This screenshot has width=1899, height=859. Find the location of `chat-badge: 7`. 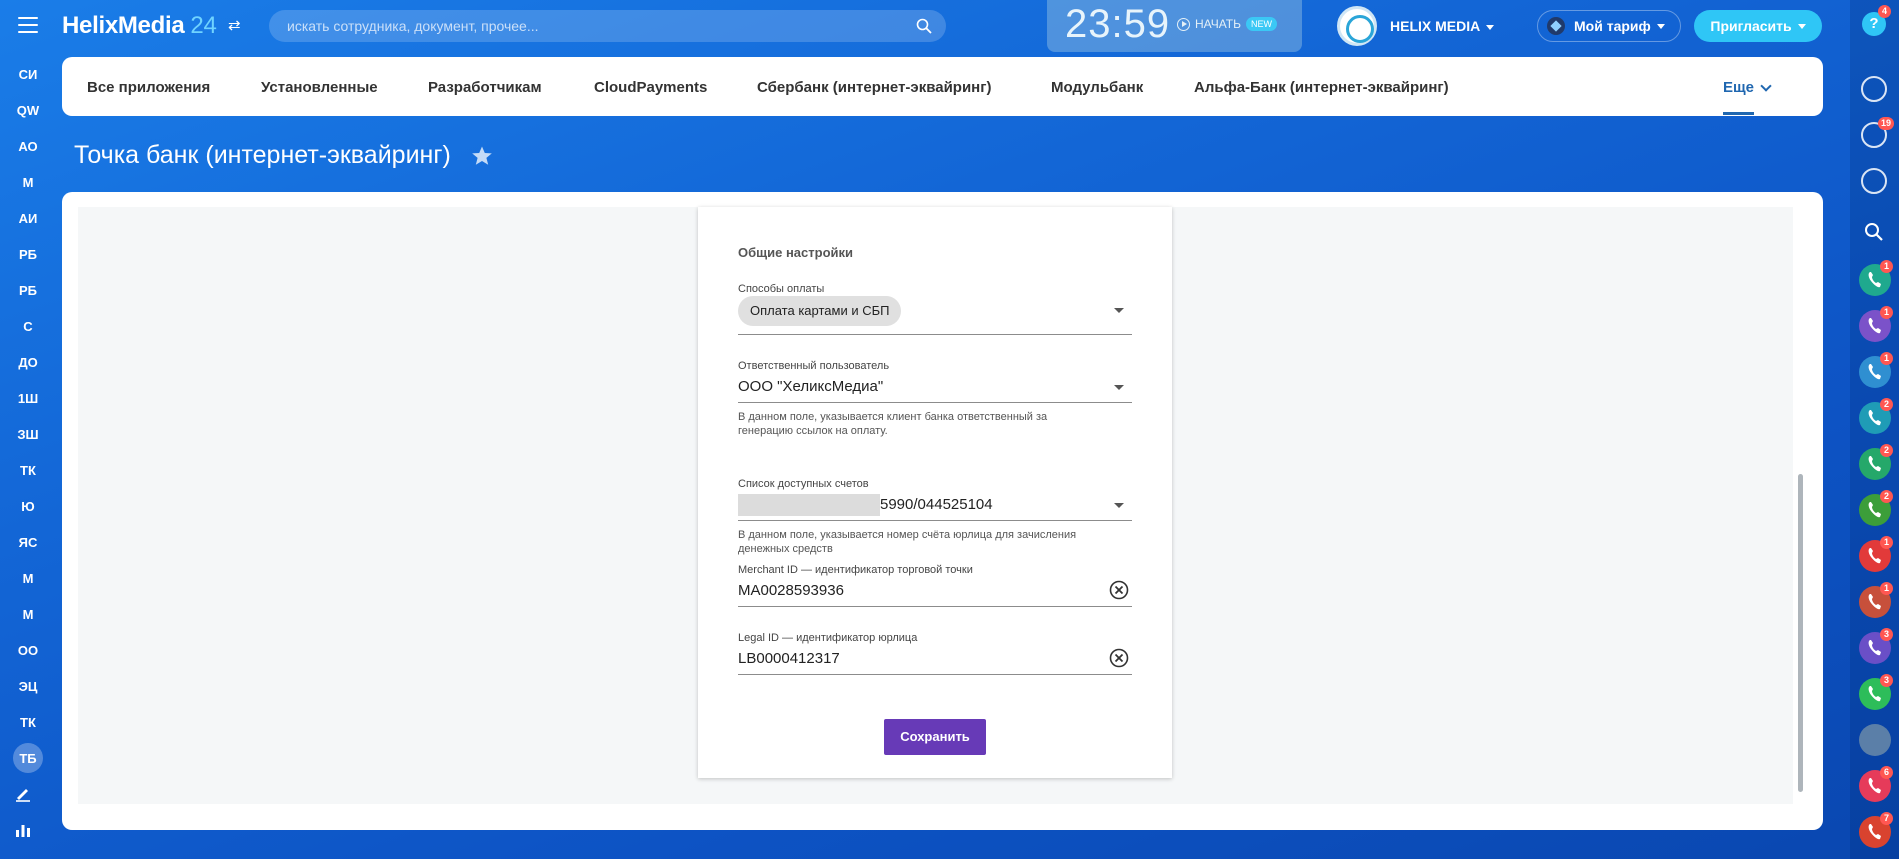

chat-badge: 7 is located at coordinates (1886, 818).